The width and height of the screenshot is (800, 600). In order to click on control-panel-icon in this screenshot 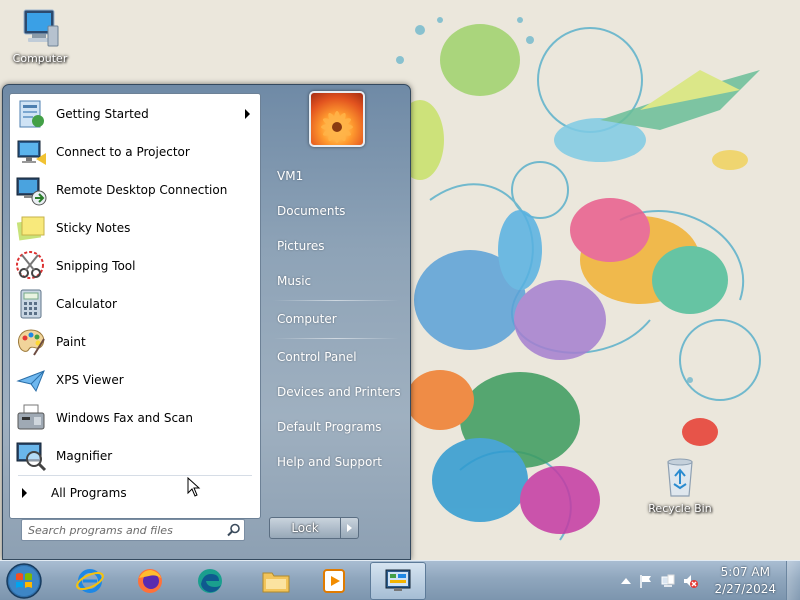, I will do `click(398, 580)`.